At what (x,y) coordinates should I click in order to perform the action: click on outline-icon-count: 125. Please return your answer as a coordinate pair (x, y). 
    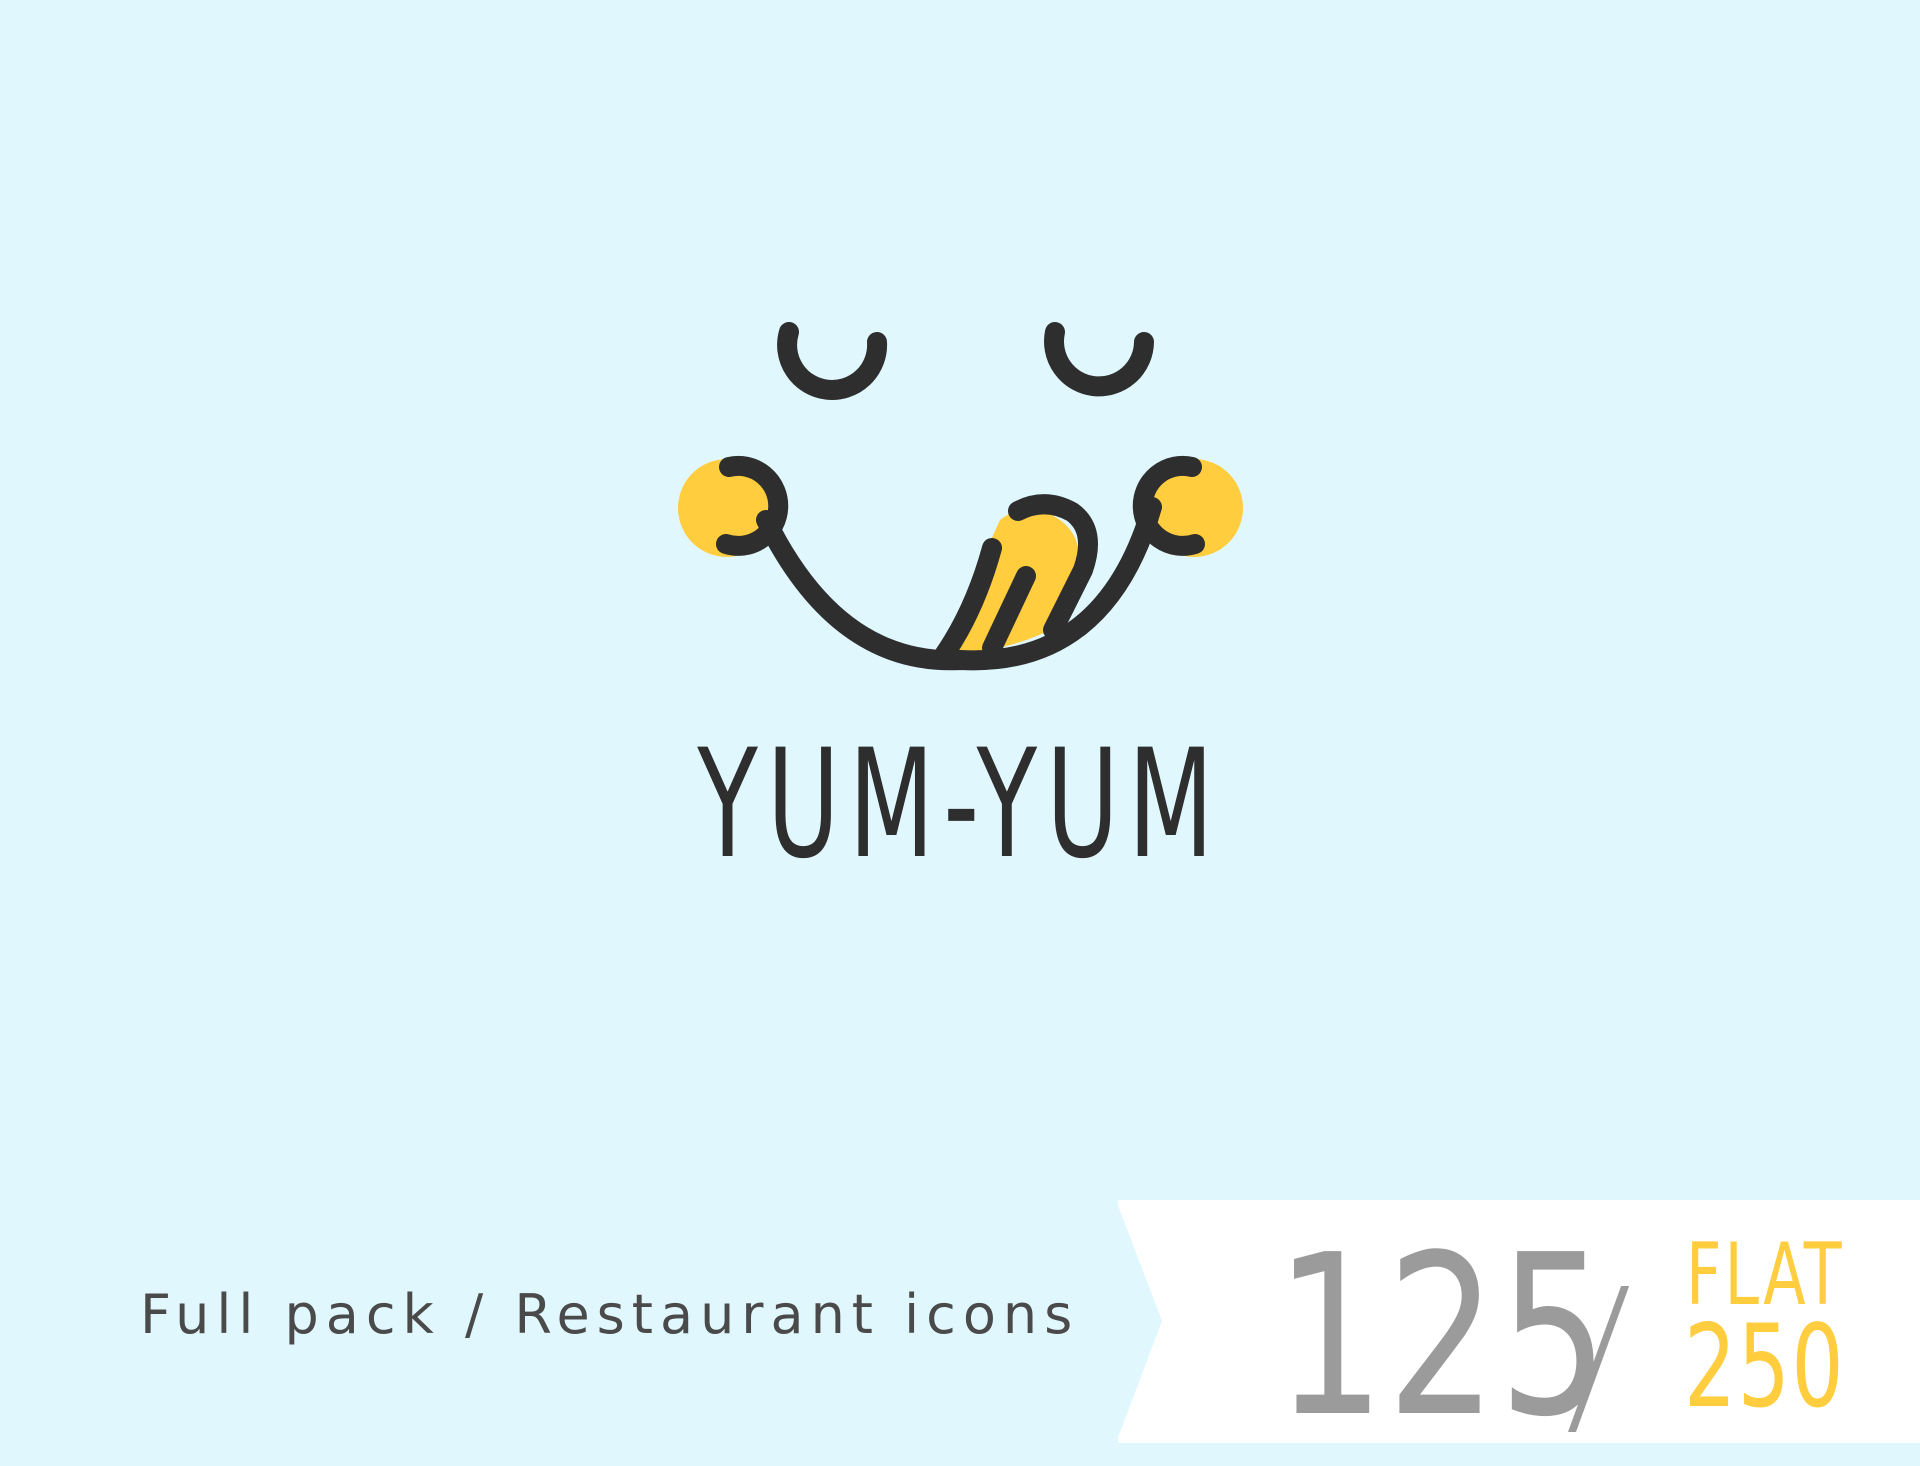
    Looking at the image, I should click on (1443, 1337).